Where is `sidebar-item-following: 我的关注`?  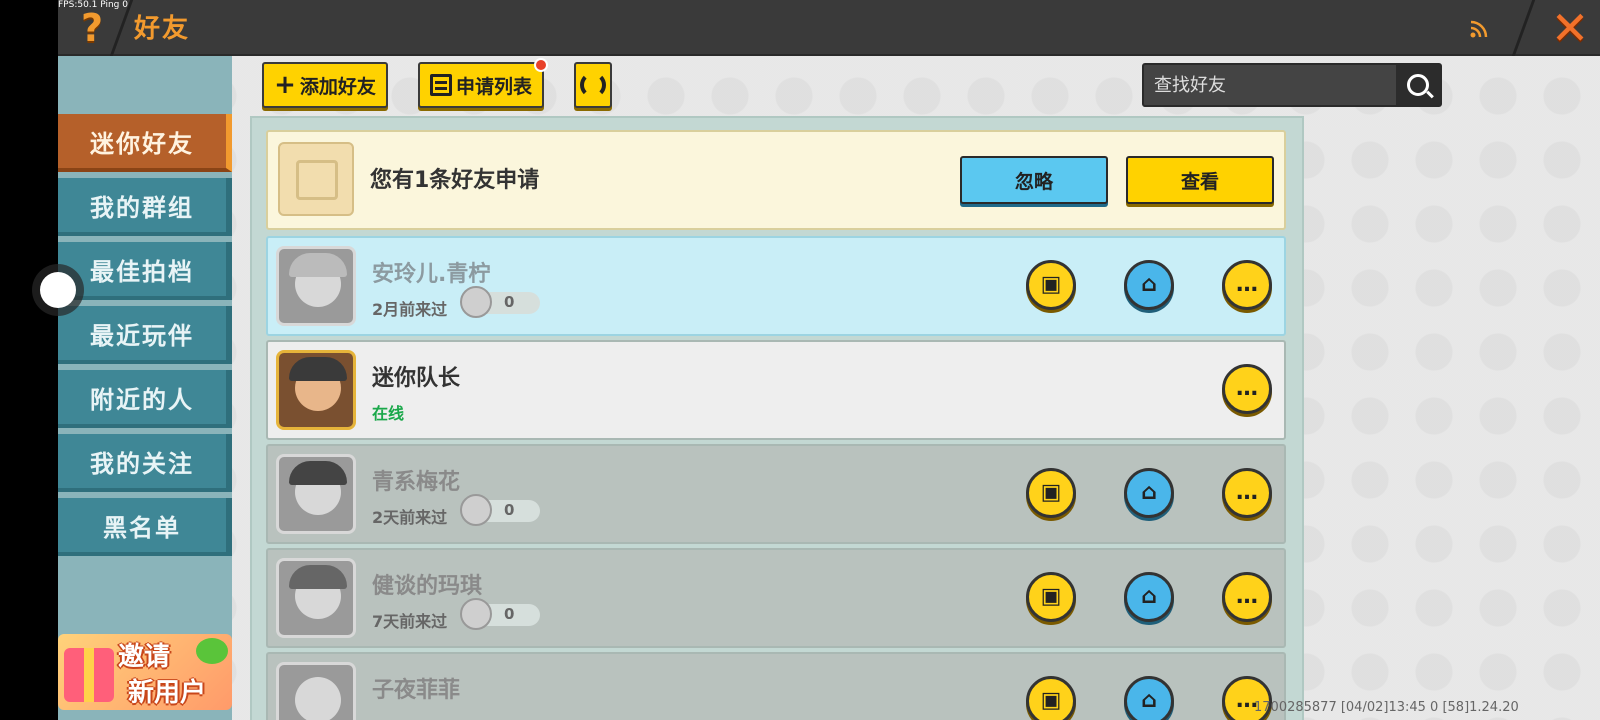 sidebar-item-following: 我的关注 is located at coordinates (145, 463).